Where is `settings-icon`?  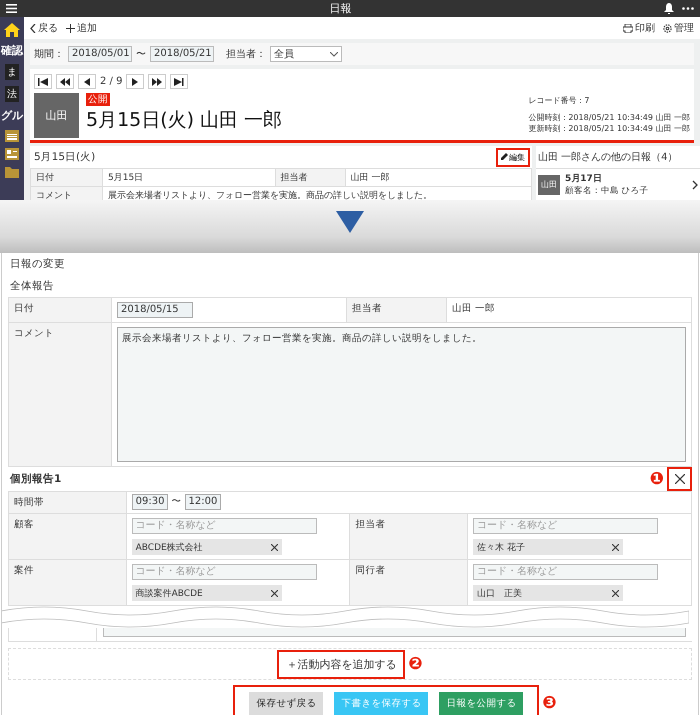
settings-icon is located at coordinates (667, 28).